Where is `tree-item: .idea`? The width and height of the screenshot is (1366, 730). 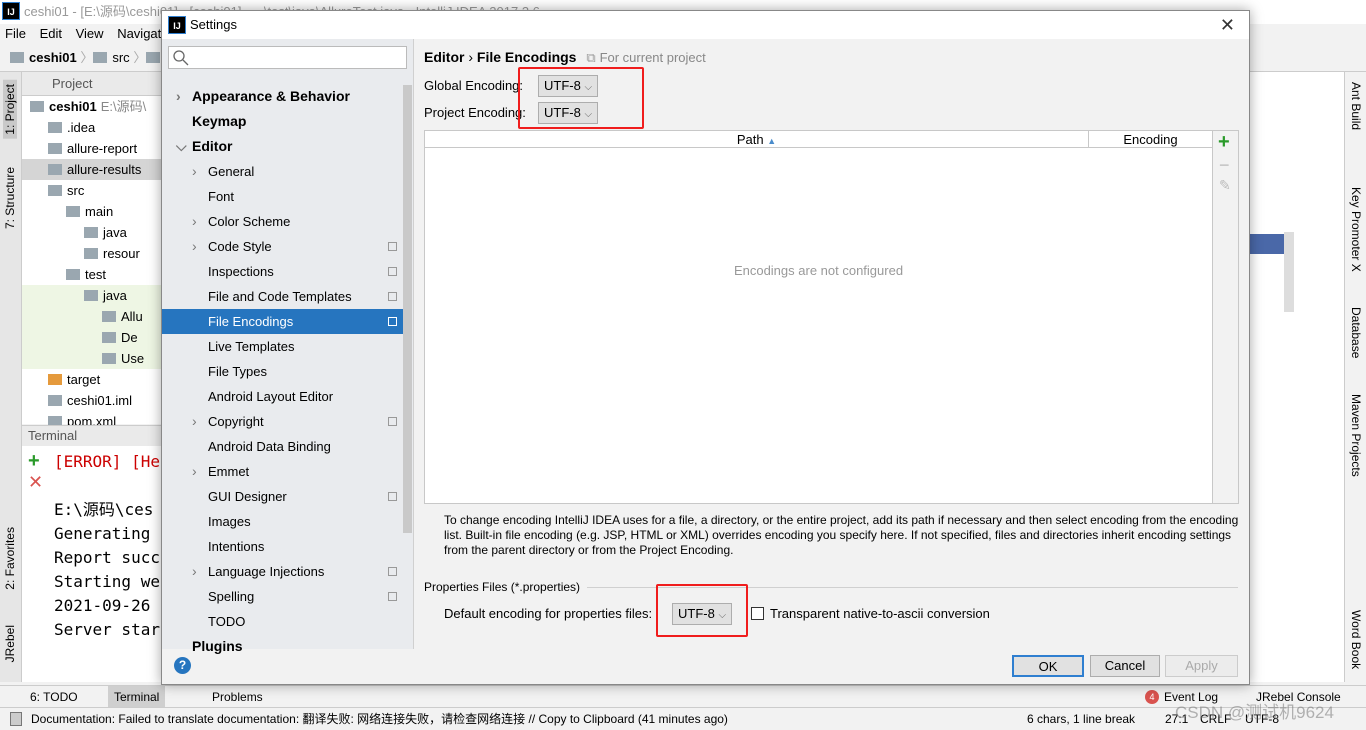
tree-item: .idea is located at coordinates (92, 127).